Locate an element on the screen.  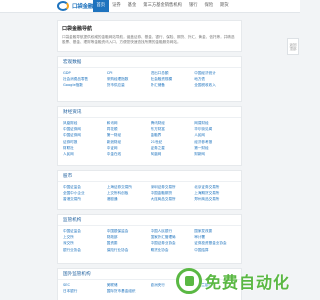
link-item: 深交所 is located at coordinates (84, 243).